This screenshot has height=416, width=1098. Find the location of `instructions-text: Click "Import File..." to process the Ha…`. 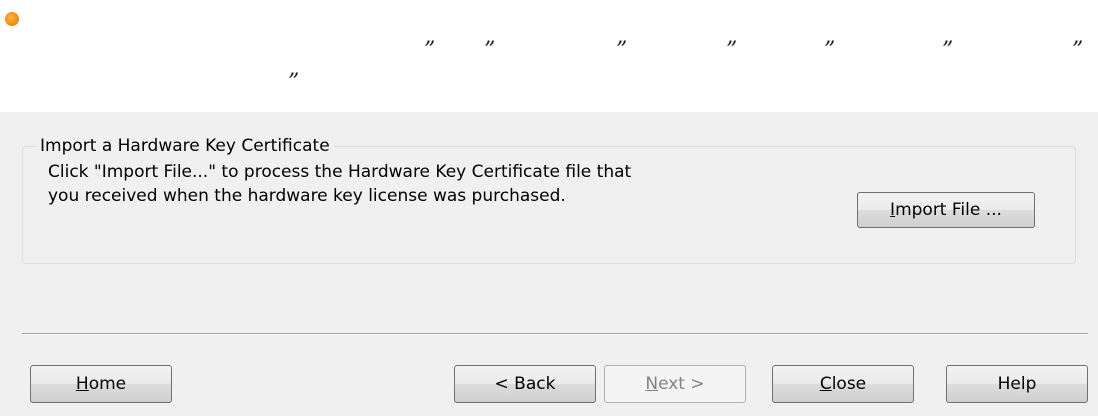

instructions-text: Click "Import File..." to process the Ha… is located at coordinates (339, 184).